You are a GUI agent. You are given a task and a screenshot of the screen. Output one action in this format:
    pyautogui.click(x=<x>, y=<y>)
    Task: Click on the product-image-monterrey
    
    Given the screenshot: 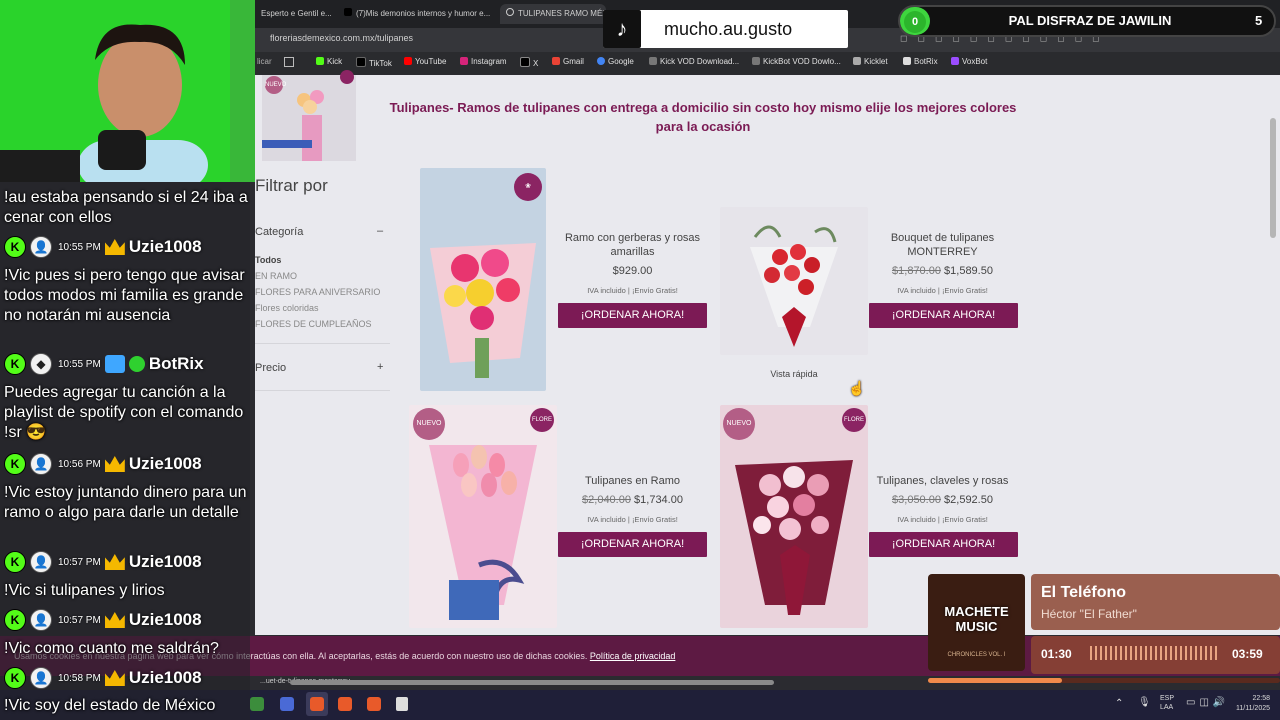 What is the action you would take?
    pyautogui.click(x=794, y=281)
    